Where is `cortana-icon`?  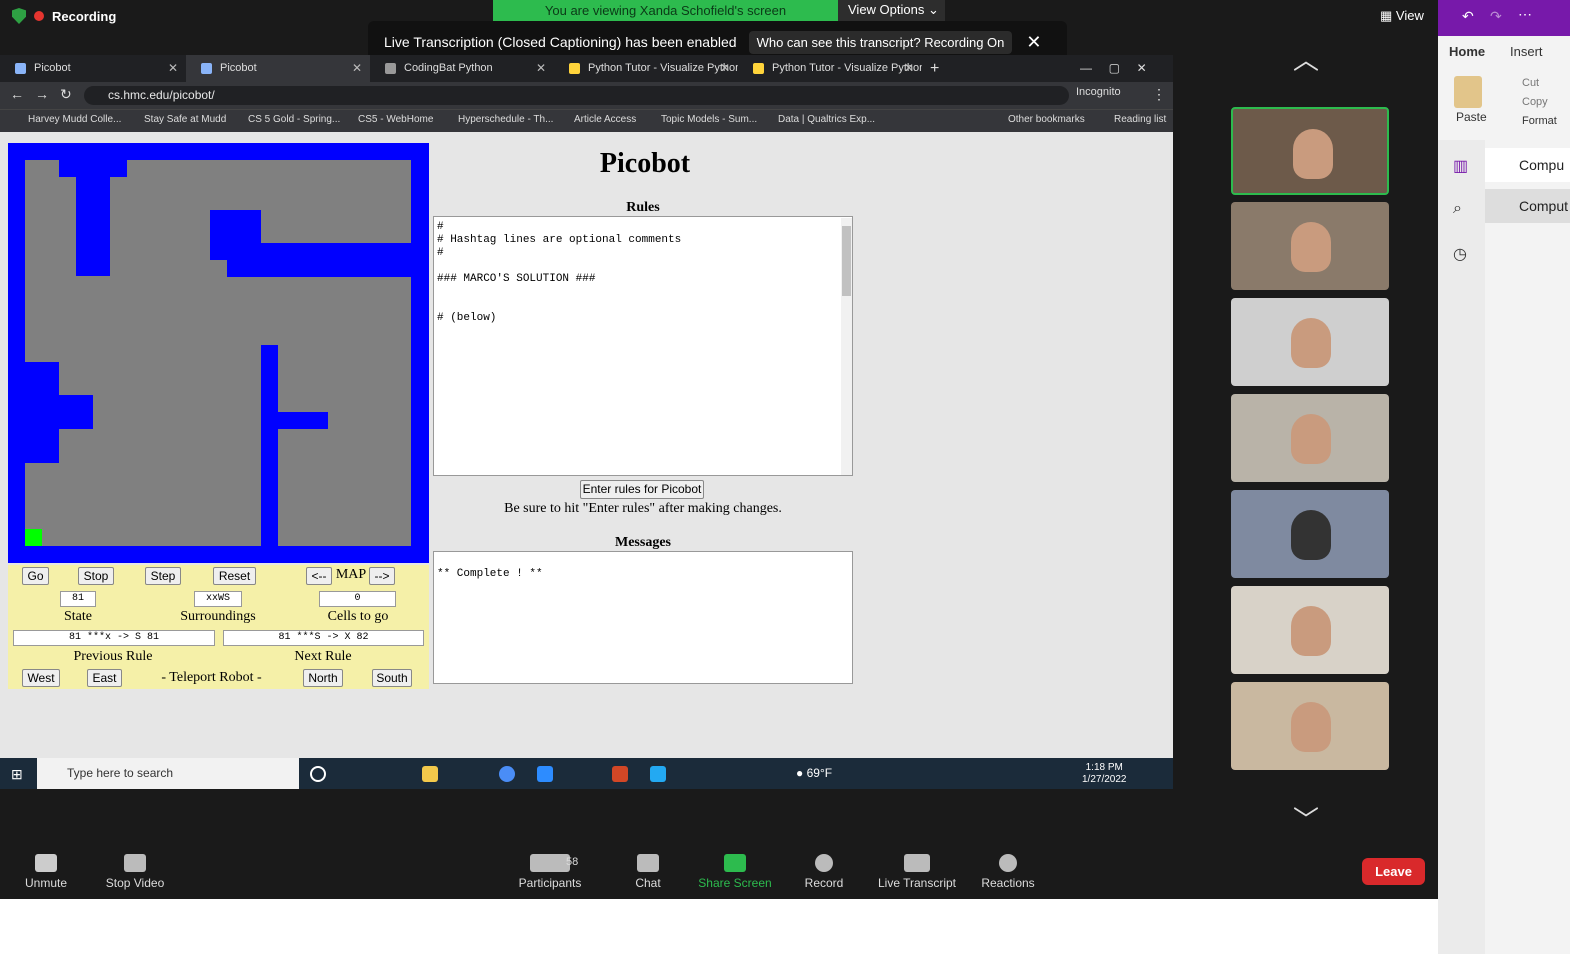
cortana-icon is located at coordinates (318, 774).